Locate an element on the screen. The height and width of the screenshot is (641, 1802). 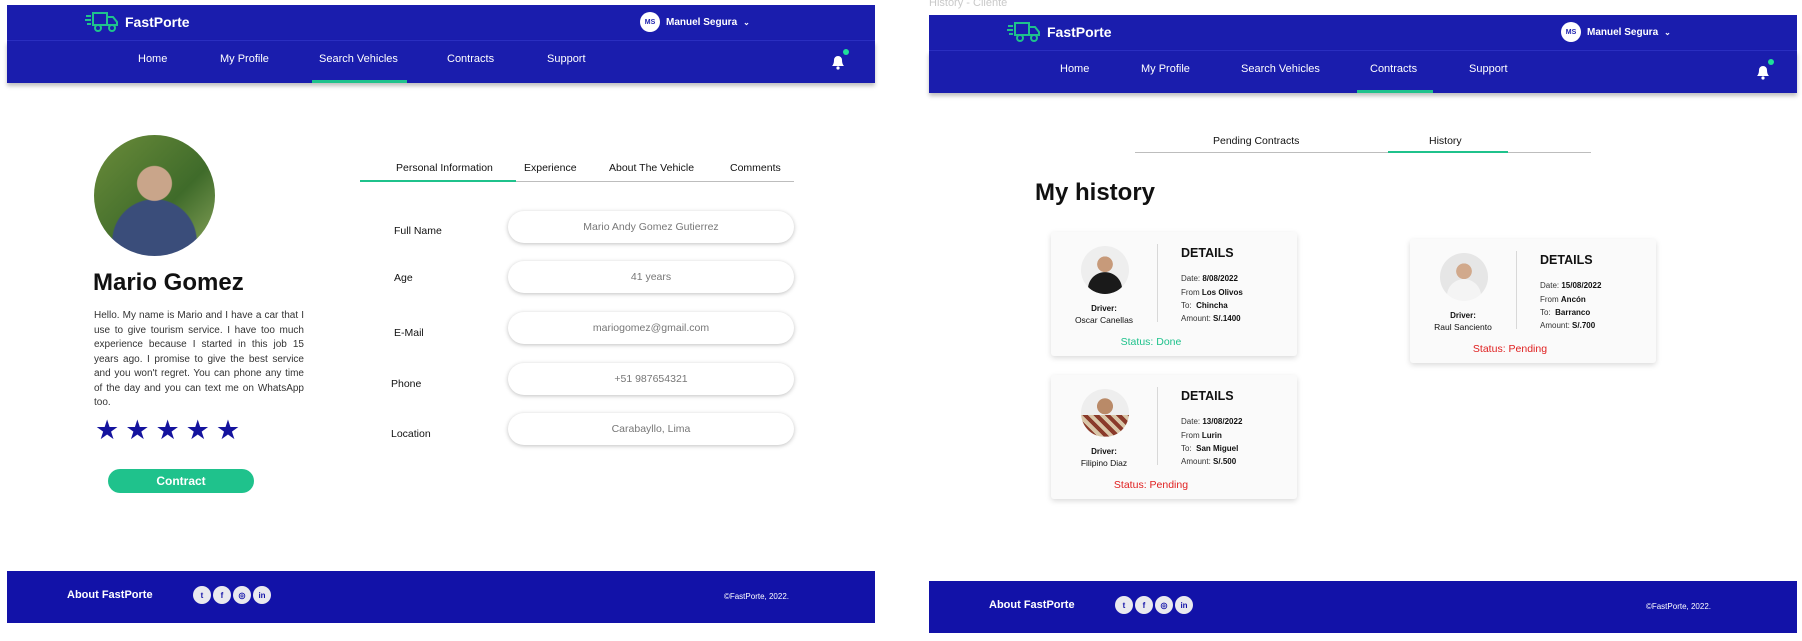
chevron-down-icon: ⌄ is located at coordinates (746, 22).